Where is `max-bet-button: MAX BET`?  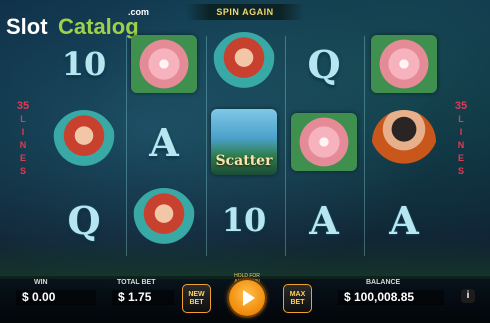
max-bet-button: MAX BET is located at coordinates (297, 298).